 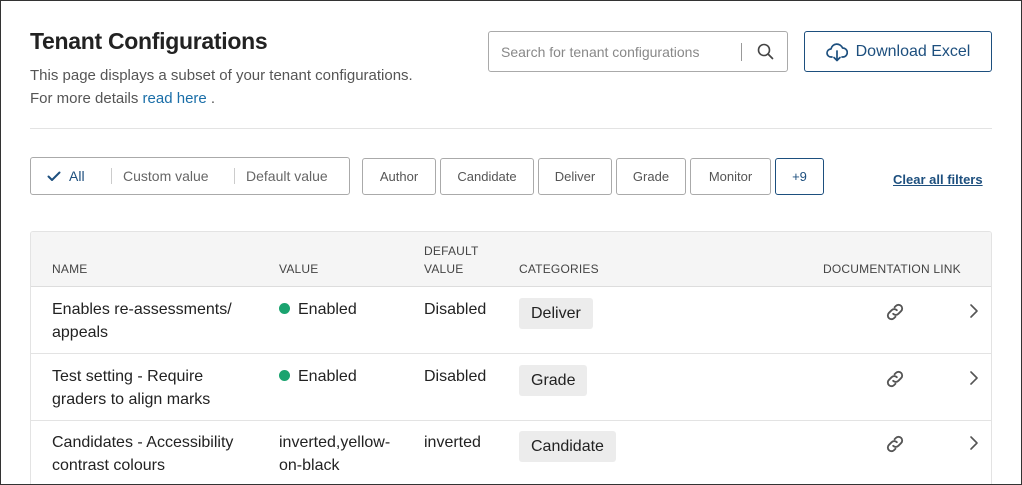 What do you see at coordinates (281, 176) in the screenshot?
I see `filter-default-value: Default value` at bounding box center [281, 176].